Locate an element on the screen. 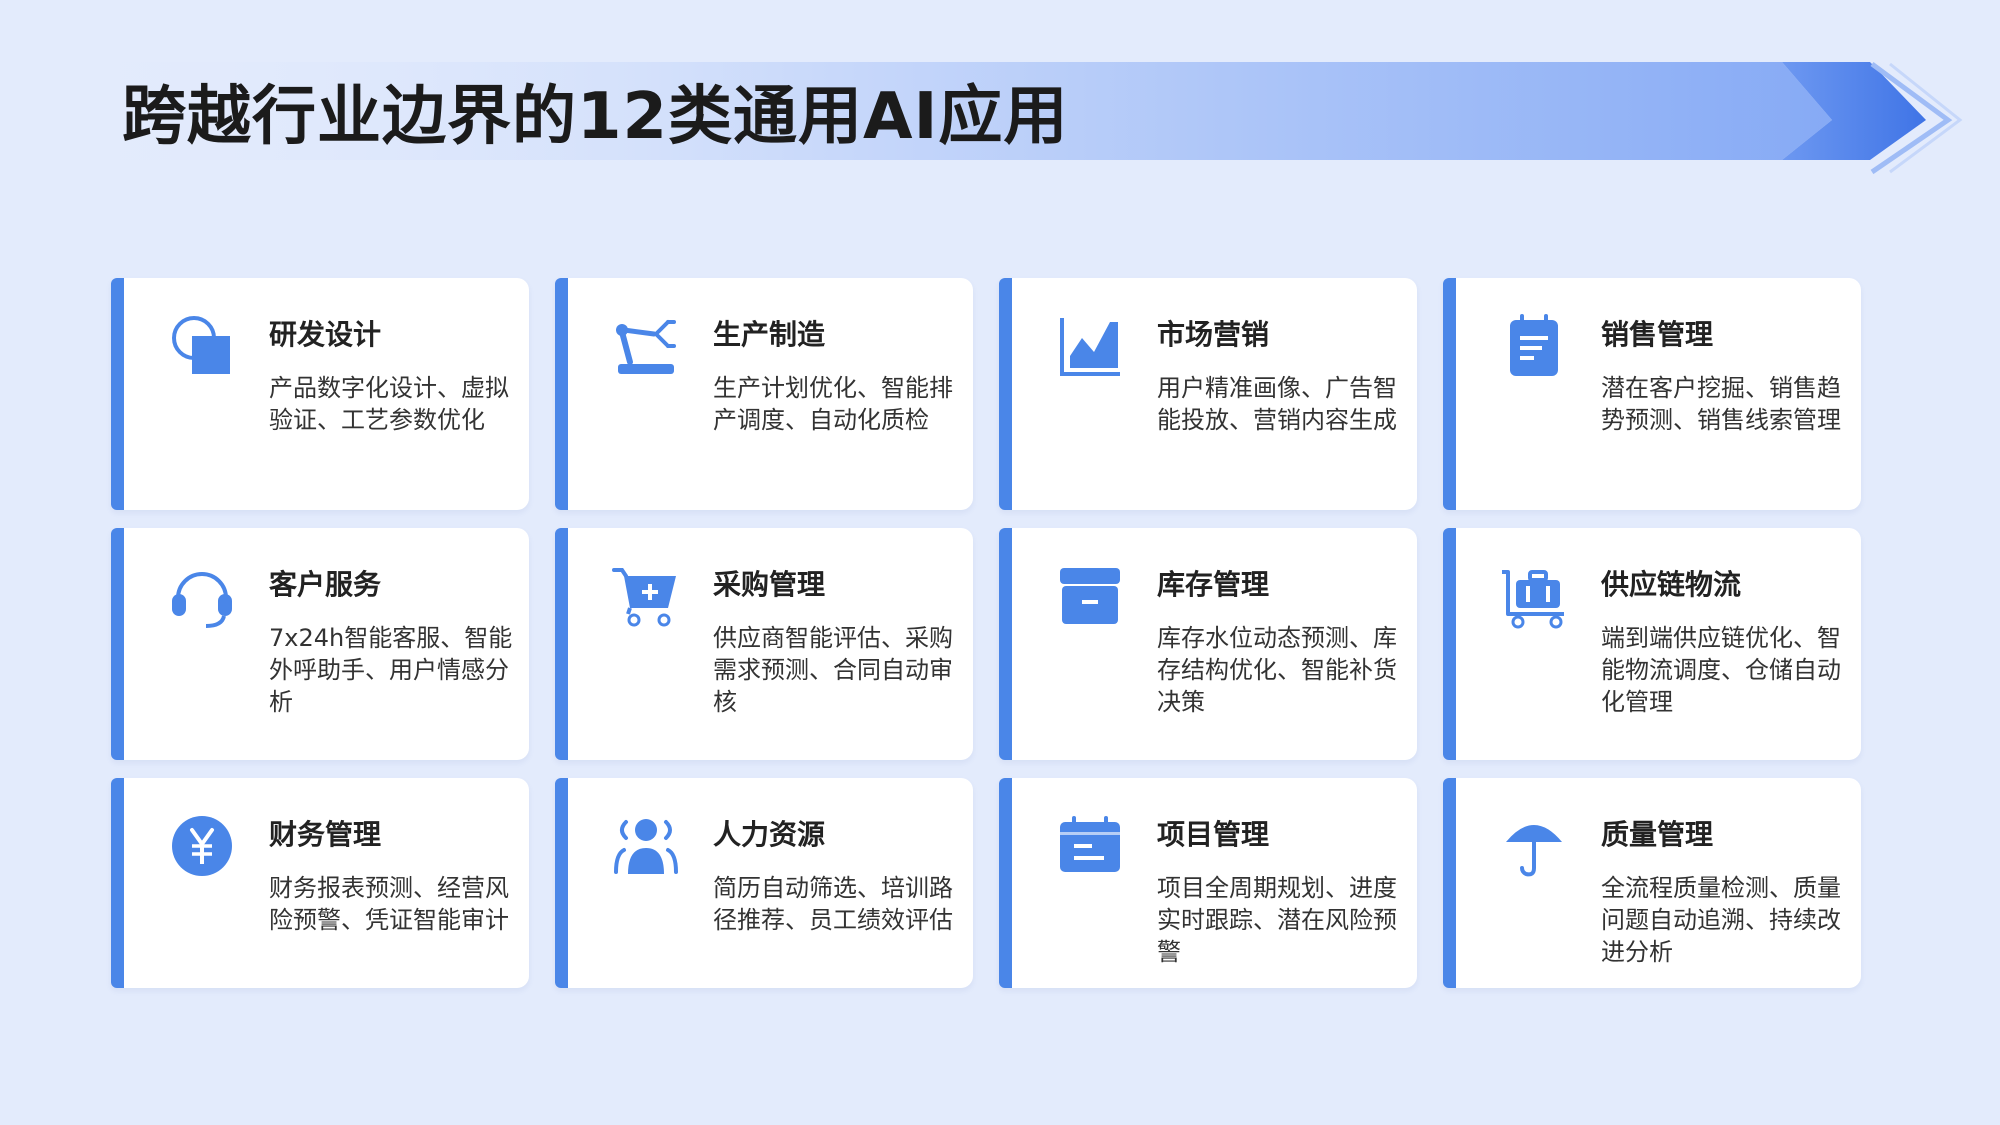 The height and width of the screenshot is (1125, 2000). robot-arm-icon is located at coordinates (646, 346).